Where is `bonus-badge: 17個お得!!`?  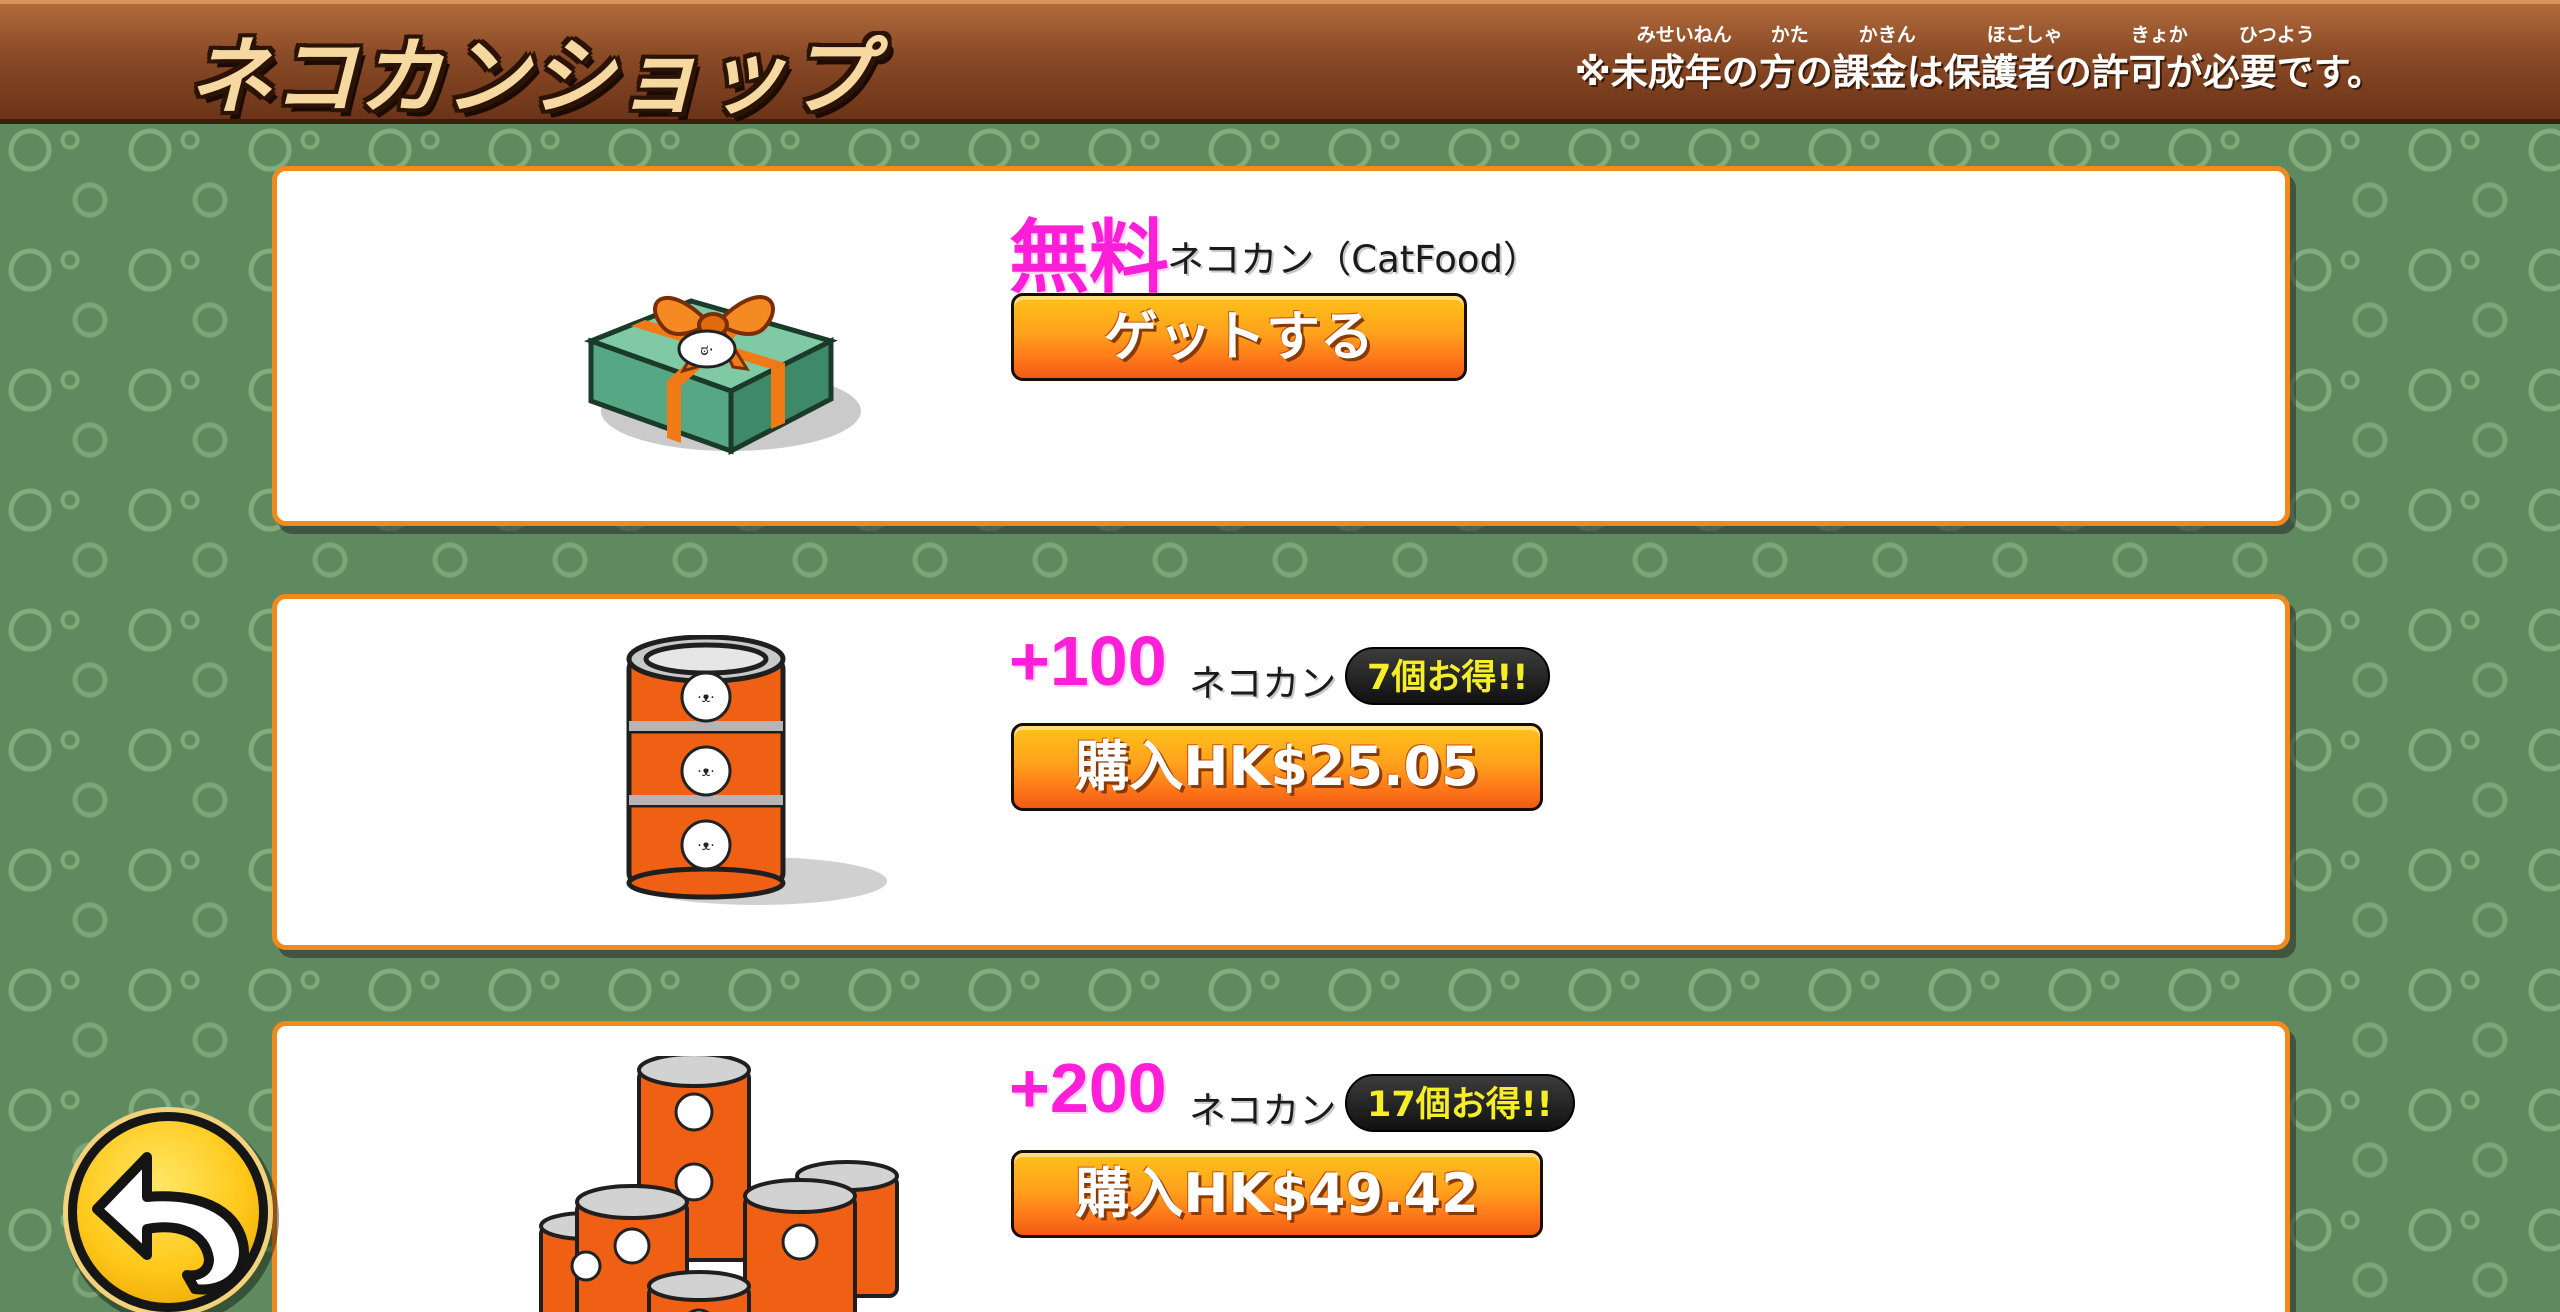 bonus-badge: 17個お得!! is located at coordinates (1460, 1103).